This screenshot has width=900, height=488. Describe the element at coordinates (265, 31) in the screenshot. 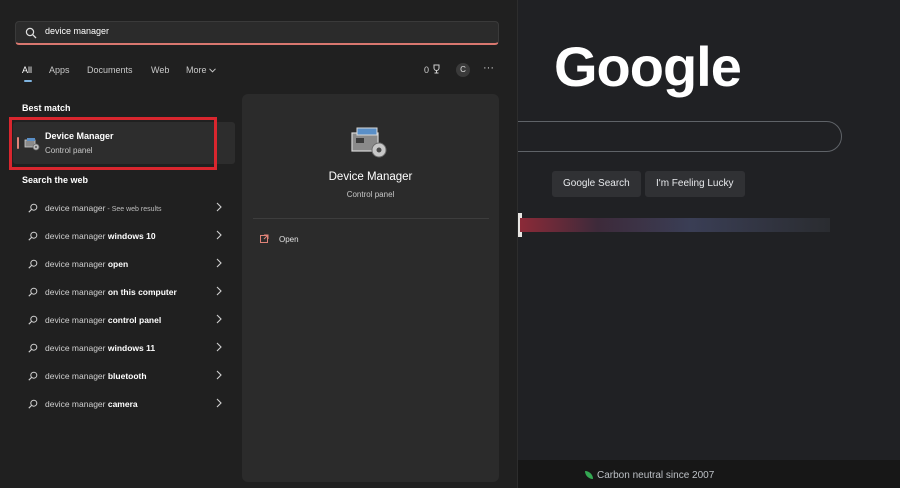

I see `search-input` at that location.